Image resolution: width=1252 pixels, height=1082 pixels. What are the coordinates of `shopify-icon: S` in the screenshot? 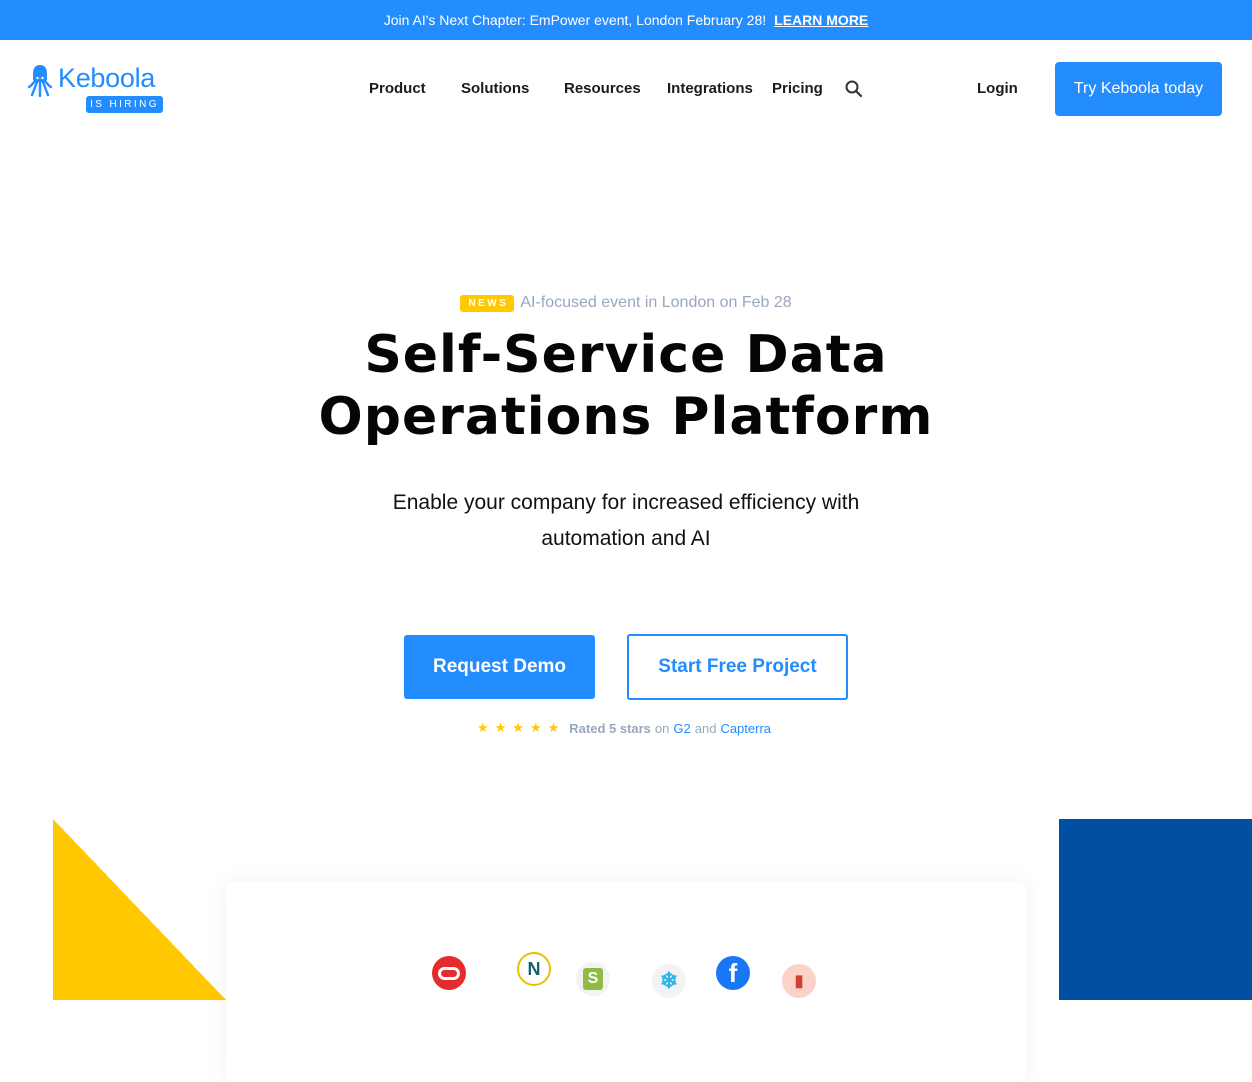 It's located at (593, 979).